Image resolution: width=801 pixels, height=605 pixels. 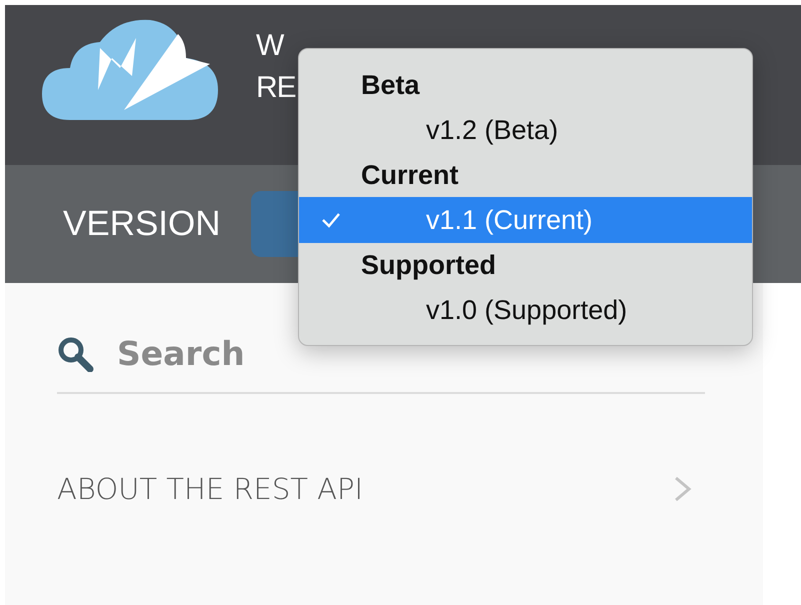 What do you see at coordinates (76, 354) in the screenshot?
I see `search-icon` at bounding box center [76, 354].